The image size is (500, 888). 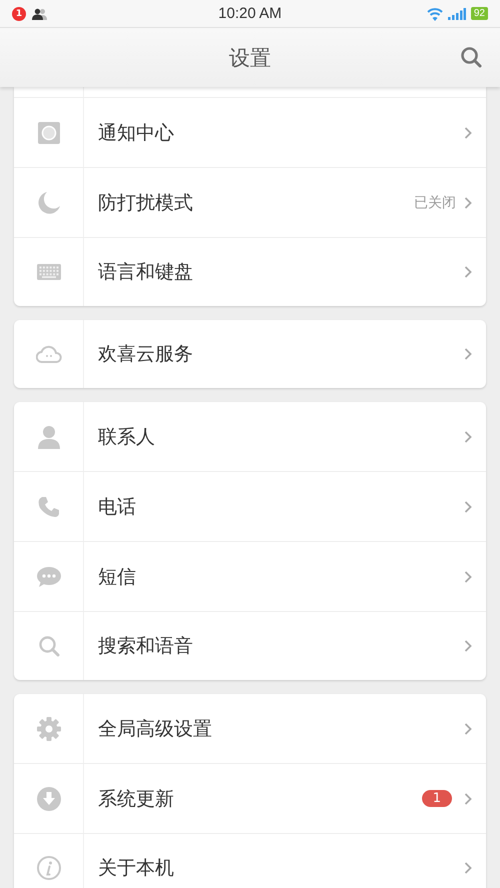 I want to click on info-icon, so click(x=48, y=868).